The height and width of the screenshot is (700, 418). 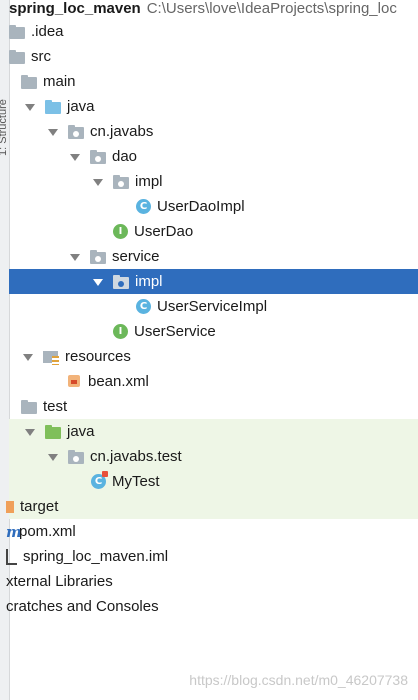 I want to click on tree-label: xternal Libraries, so click(x=59, y=581).